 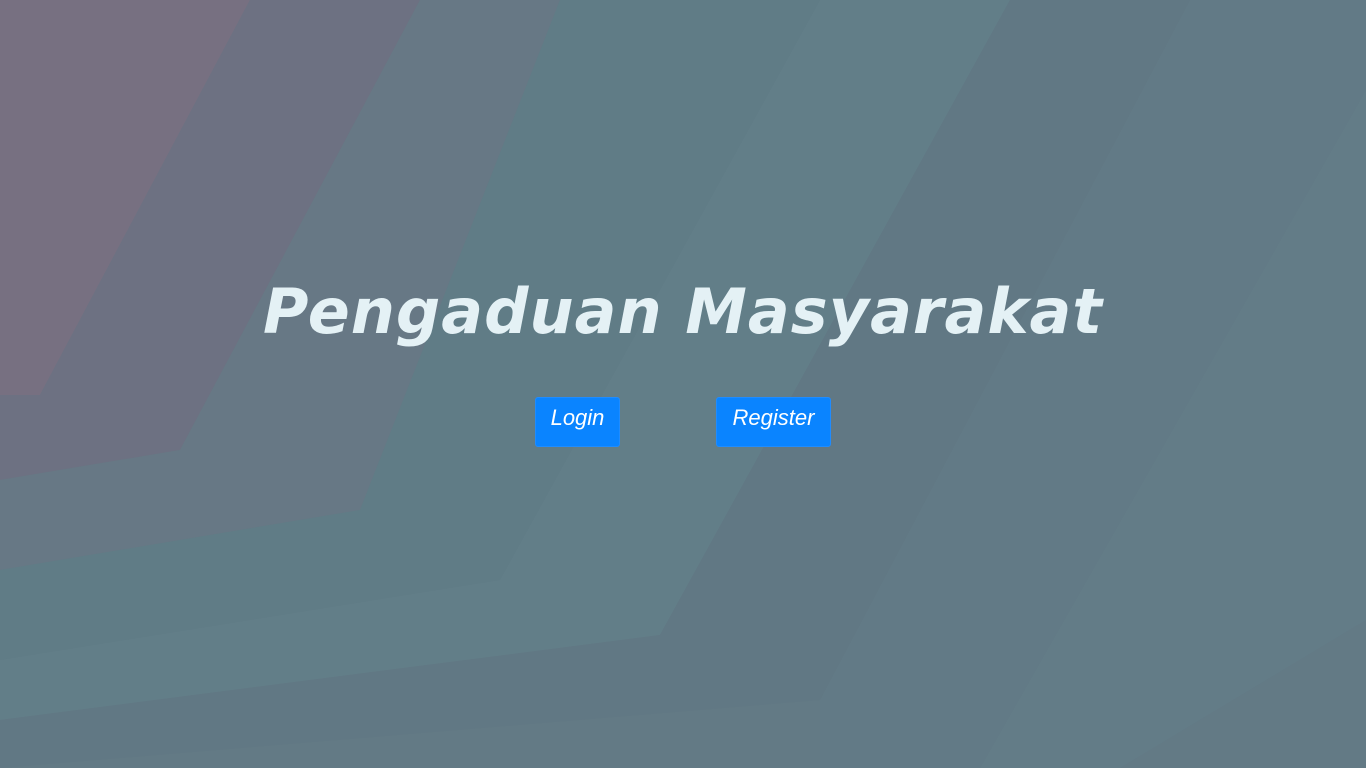 What do you see at coordinates (683, 311) in the screenshot?
I see `page-title: Pengaduan Masyarakat` at bounding box center [683, 311].